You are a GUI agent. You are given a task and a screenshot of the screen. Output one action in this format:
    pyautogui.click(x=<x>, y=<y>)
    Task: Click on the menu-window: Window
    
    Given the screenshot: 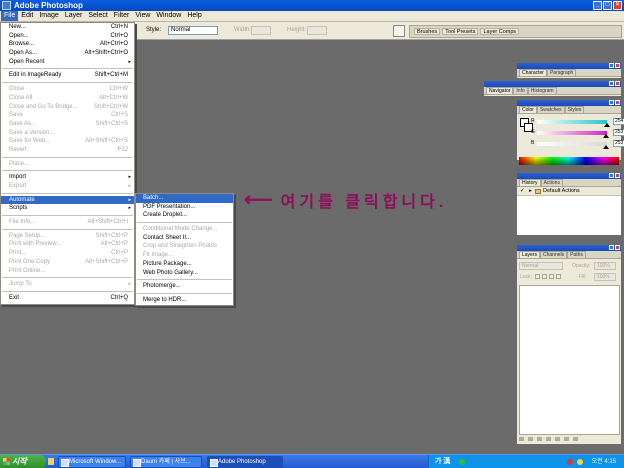 What is the action you would take?
    pyautogui.click(x=168, y=16)
    